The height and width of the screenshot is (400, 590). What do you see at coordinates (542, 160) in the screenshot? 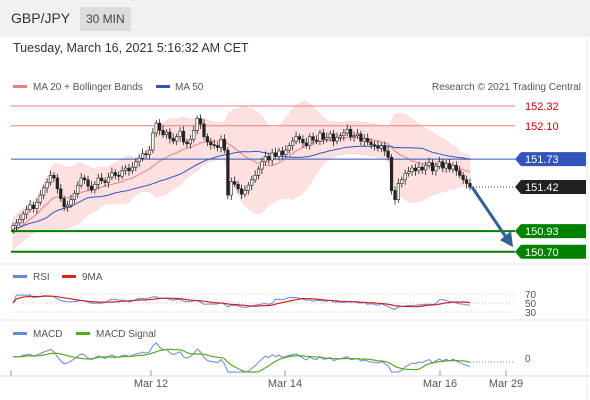
I see `level-label-pivot: 151.73` at bounding box center [542, 160].